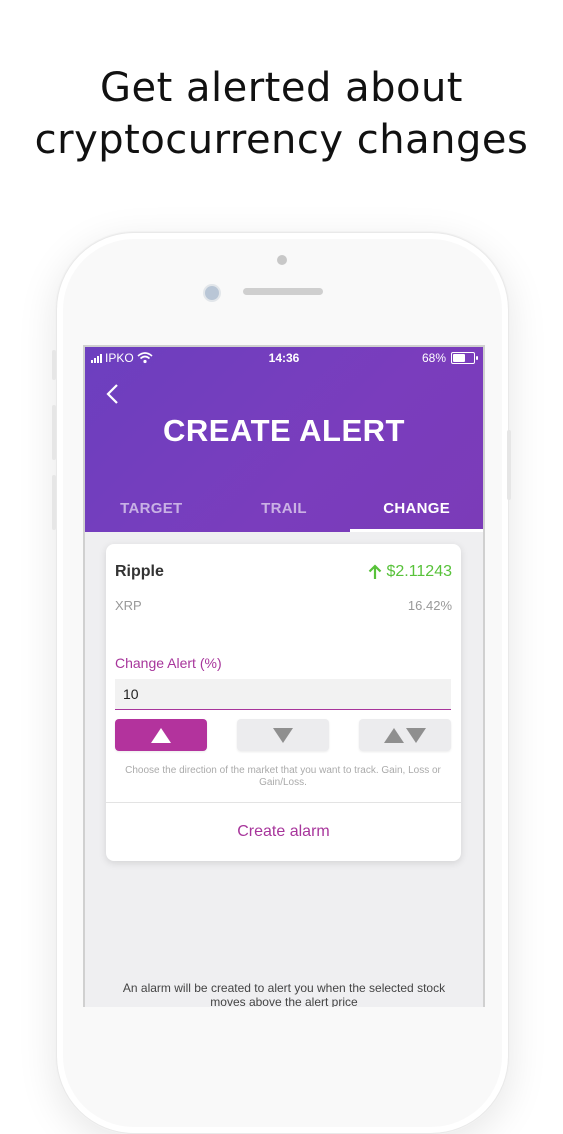 This screenshot has height=1134, width=563. Describe the element at coordinates (509, 465) in the screenshot. I see `phone-power-button` at that location.